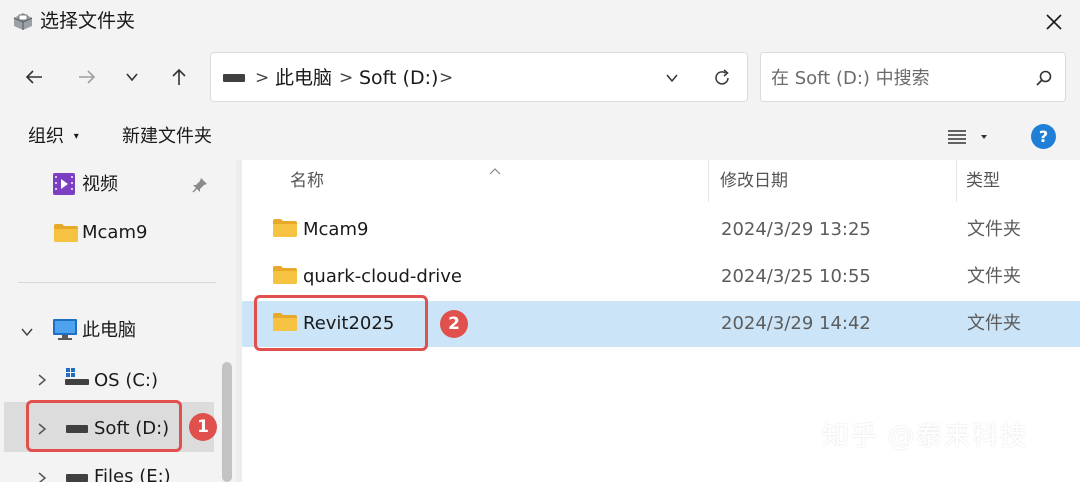 The width and height of the screenshot is (1080, 482). Describe the element at coordinates (661, 230) in the screenshot. I see `table-row: Mcam9 2024/3/29 13:25 文件夹` at that location.